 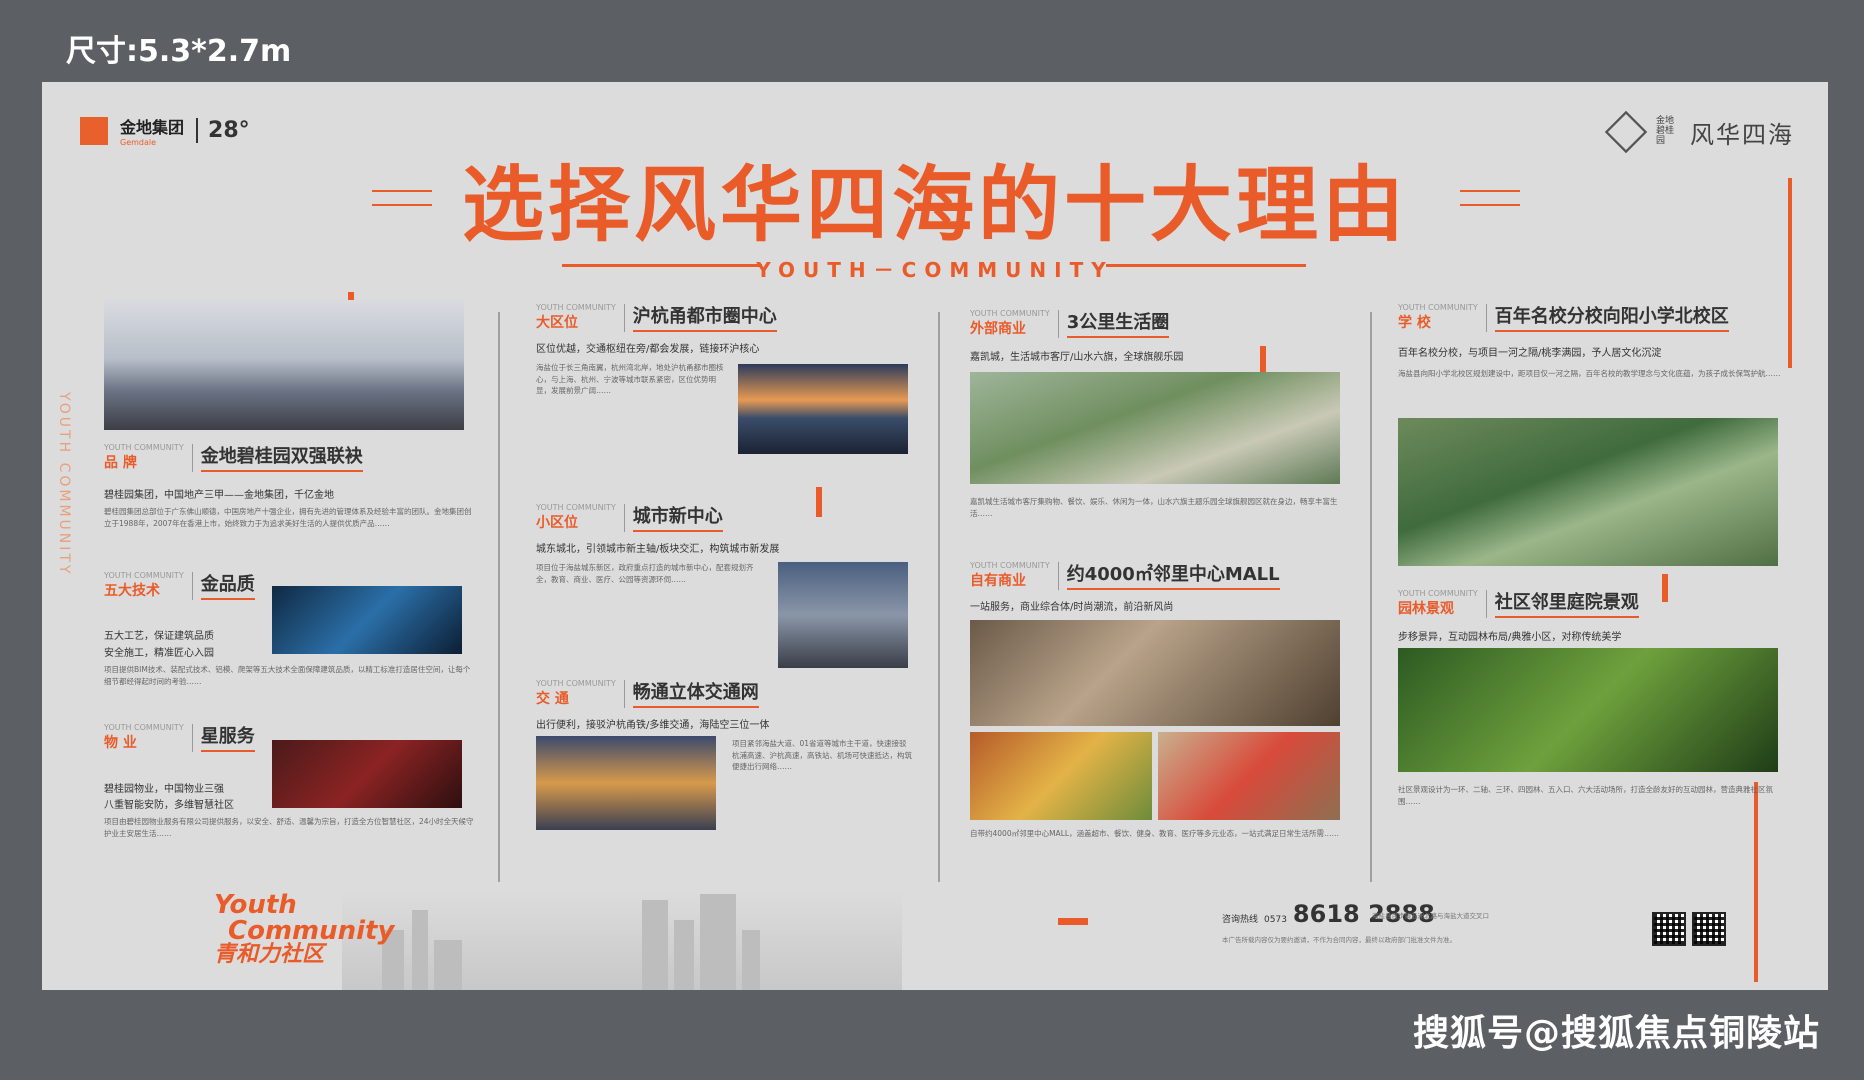 What do you see at coordinates (1072, 607) in the screenshot?
I see `sub-commerce-own: 一站服务，商业综合体/时尚潮流，前沿新风尚` at bounding box center [1072, 607].